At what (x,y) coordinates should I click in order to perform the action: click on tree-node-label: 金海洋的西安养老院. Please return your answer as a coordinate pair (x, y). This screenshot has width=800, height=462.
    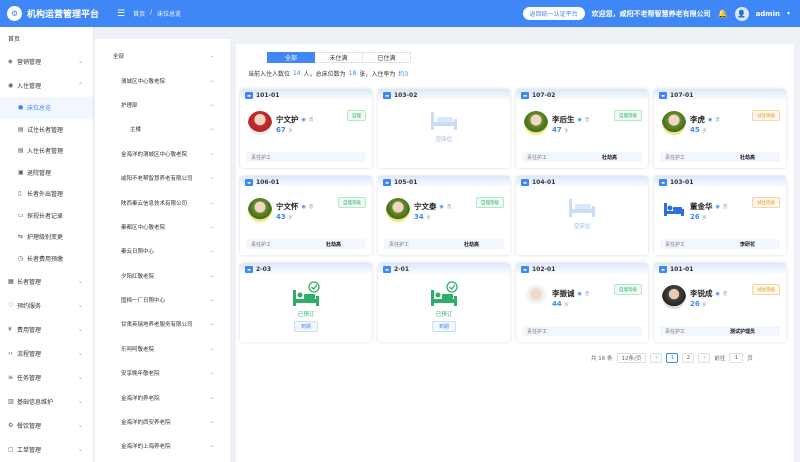
    Looking at the image, I should click on (146, 423).